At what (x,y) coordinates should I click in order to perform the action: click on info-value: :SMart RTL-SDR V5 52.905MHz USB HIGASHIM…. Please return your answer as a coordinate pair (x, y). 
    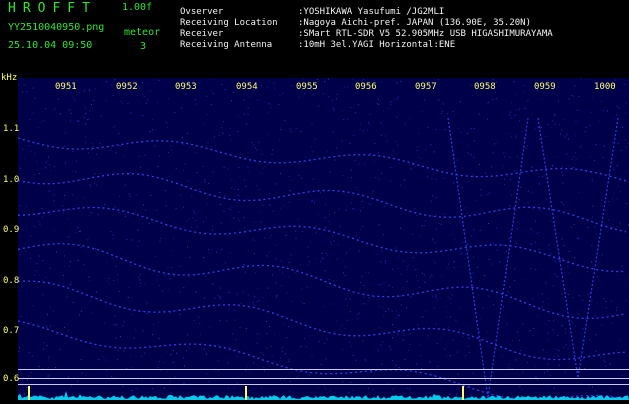
    Looking at the image, I should click on (425, 34).